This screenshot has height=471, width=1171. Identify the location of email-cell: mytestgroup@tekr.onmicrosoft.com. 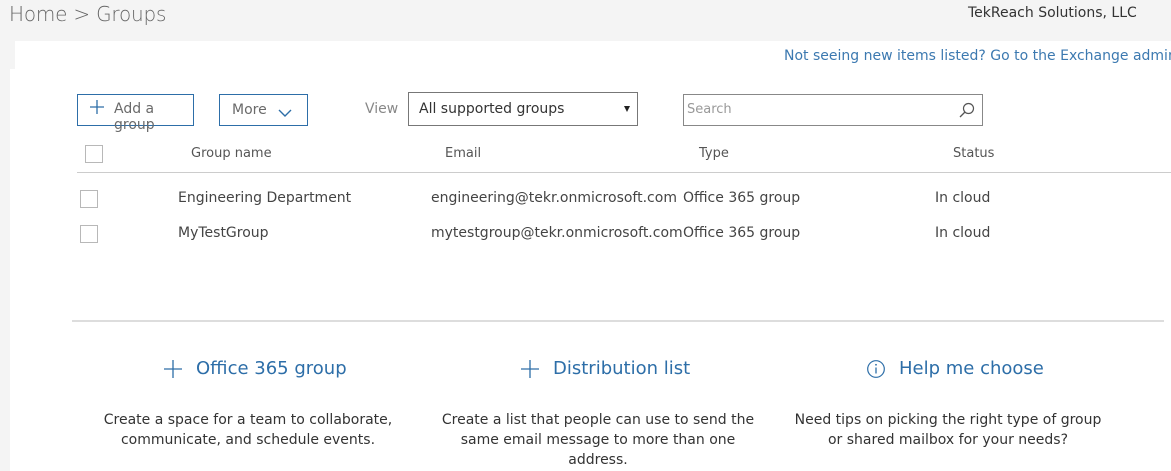
(557, 233).